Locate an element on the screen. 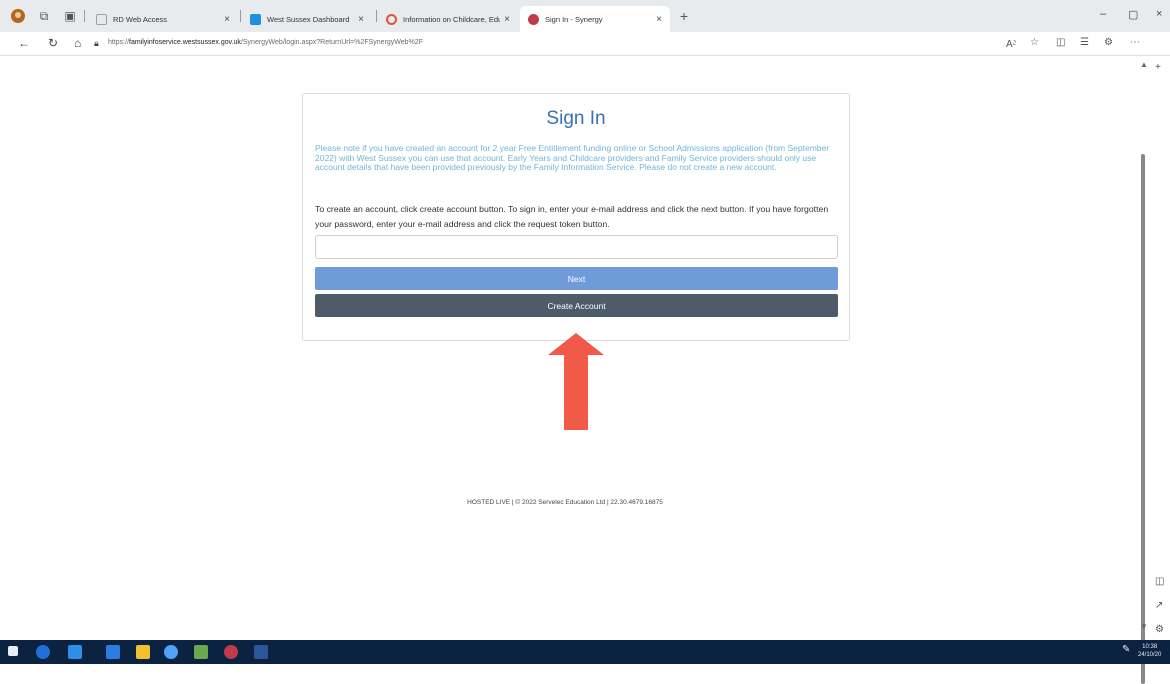  clock-time: 10:38 is located at coordinates (1150, 647).